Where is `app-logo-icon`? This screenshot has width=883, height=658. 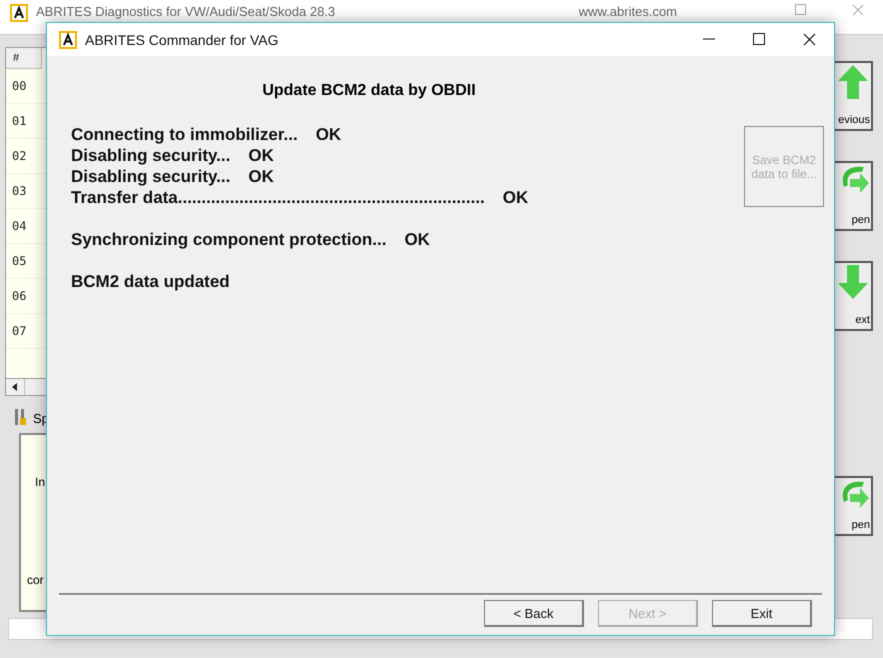
app-logo-icon is located at coordinates (19, 13).